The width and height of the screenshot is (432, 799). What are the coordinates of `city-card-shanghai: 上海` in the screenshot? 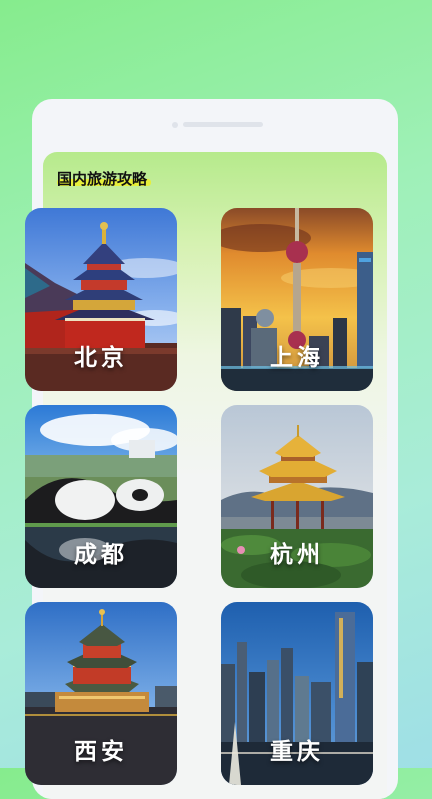 It's located at (297, 299).